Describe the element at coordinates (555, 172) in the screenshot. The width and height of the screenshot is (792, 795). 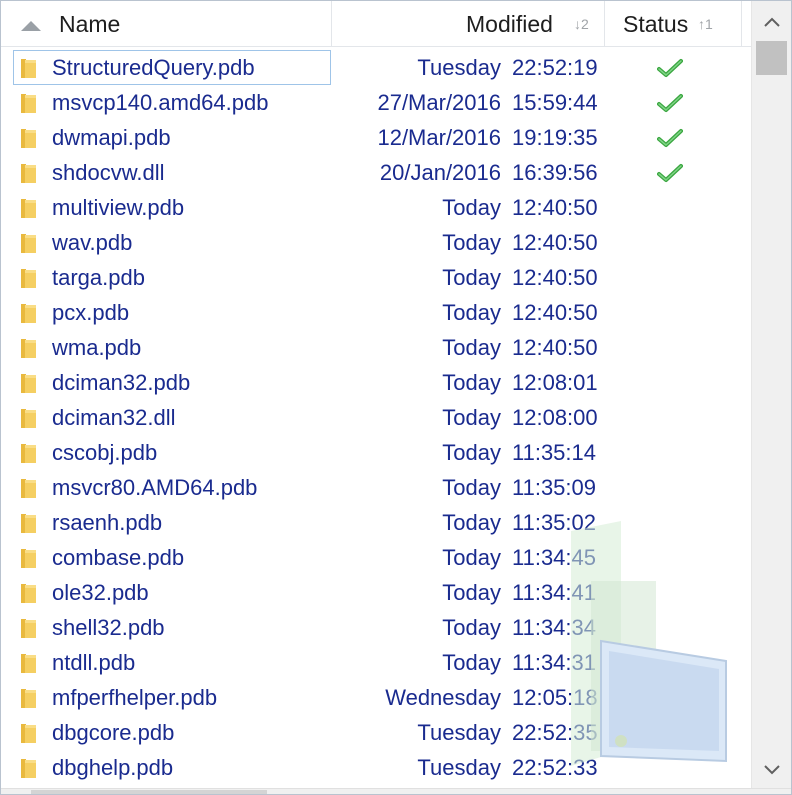
I see `modified-time: 16:39:56` at that location.